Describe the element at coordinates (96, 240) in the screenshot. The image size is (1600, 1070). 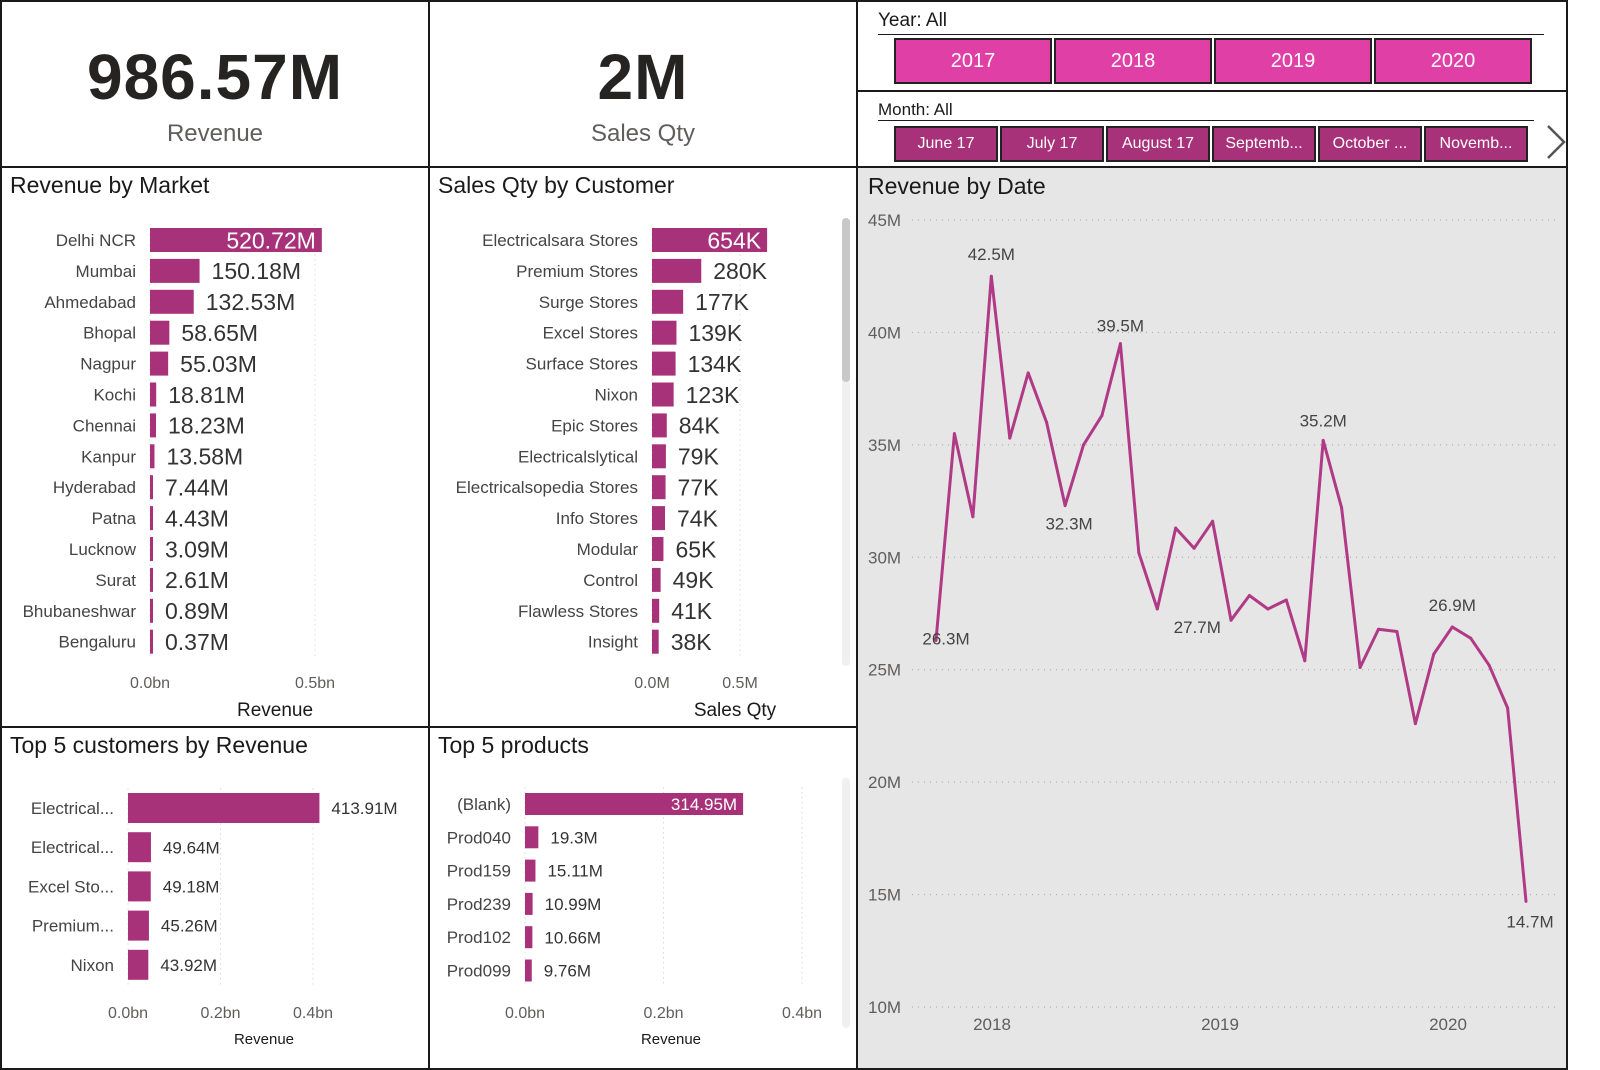
I see `category-label: Delhi NCR` at that location.